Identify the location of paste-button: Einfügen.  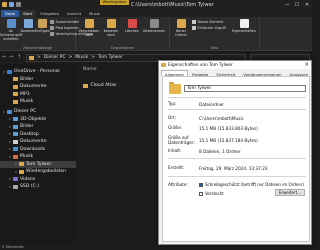
(42, 26).